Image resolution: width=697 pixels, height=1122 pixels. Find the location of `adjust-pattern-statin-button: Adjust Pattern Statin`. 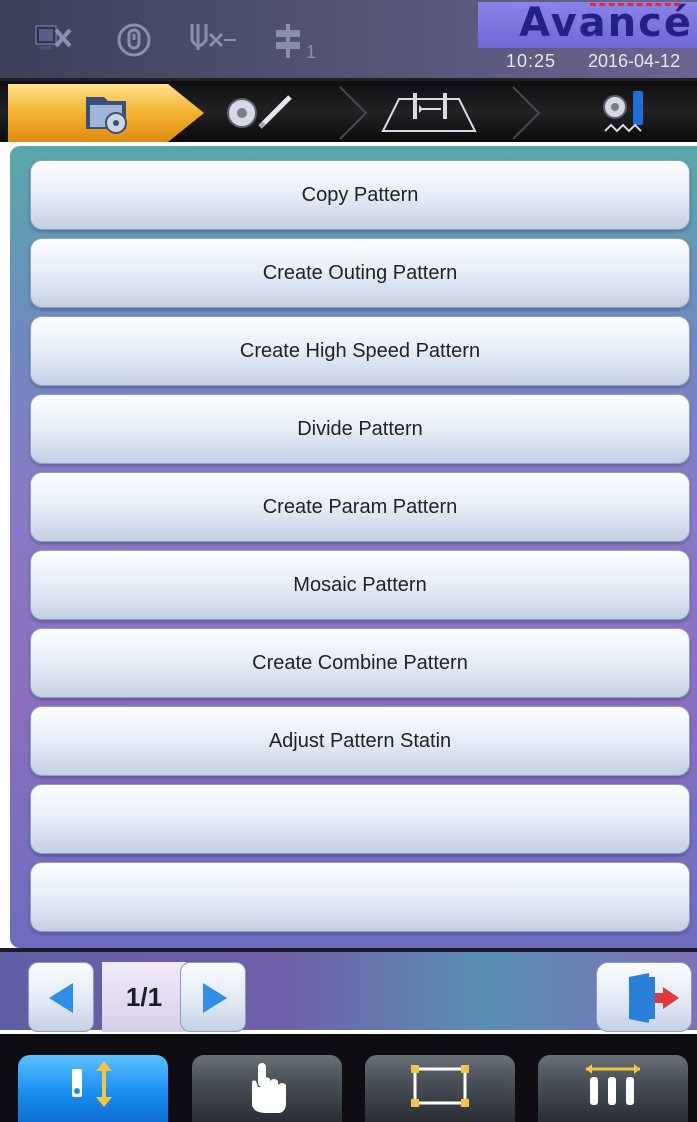

adjust-pattern-statin-button: Adjust Pattern Statin is located at coordinates (360, 741).